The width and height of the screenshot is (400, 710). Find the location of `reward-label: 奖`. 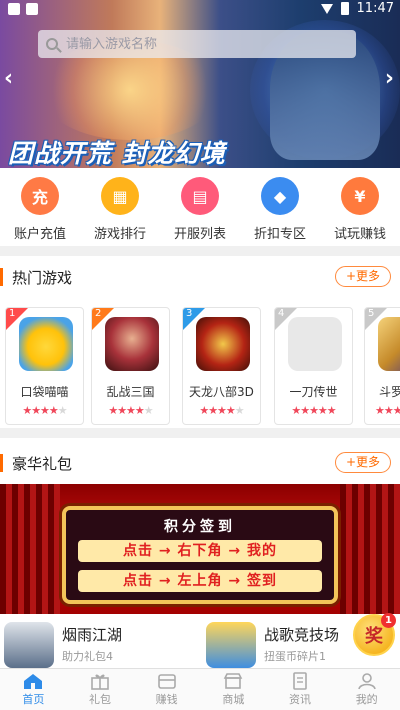

reward-label: 奖 is located at coordinates (374, 636).